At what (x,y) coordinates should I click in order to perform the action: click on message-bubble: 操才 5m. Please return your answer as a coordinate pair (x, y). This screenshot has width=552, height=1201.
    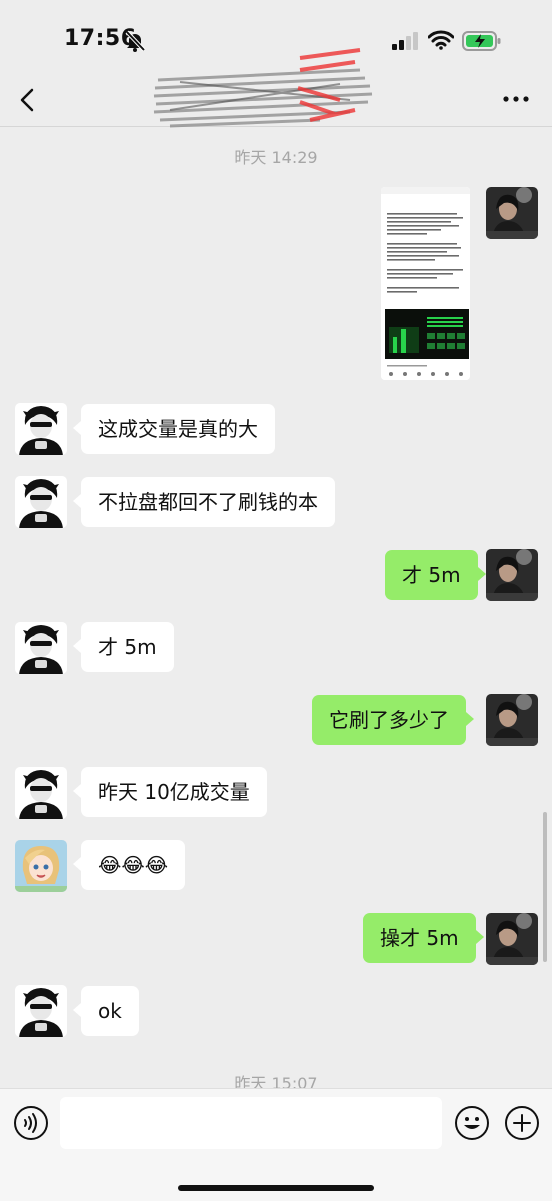
    Looking at the image, I should click on (423, 938).